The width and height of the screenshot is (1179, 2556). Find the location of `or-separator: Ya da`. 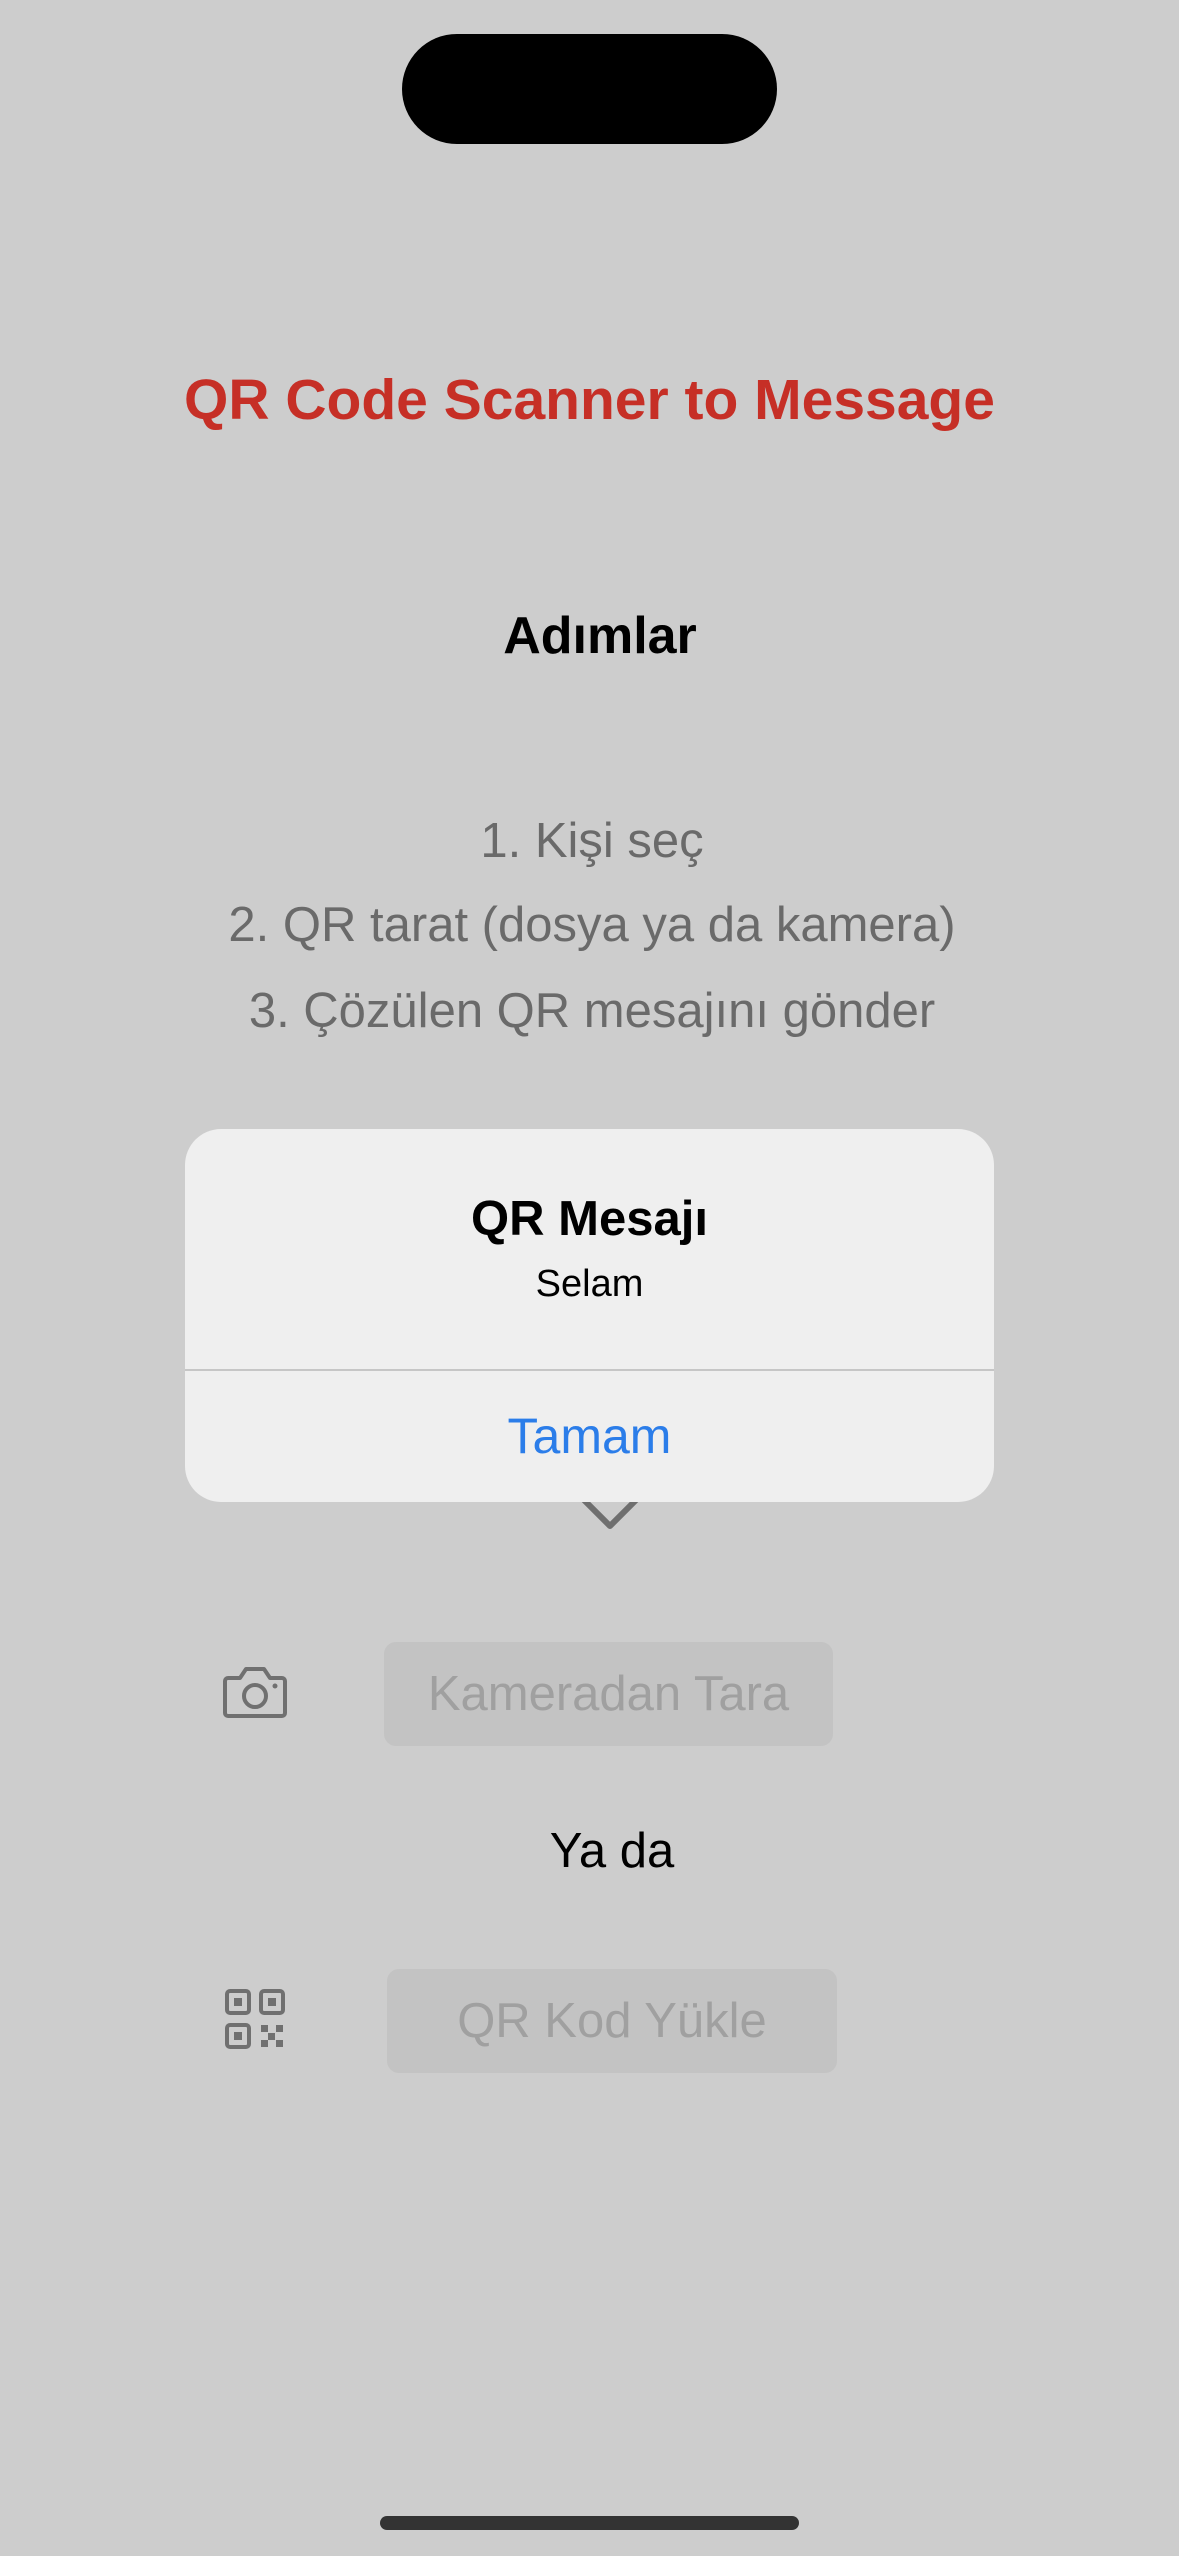

or-separator: Ya da is located at coordinates (612, 1851).